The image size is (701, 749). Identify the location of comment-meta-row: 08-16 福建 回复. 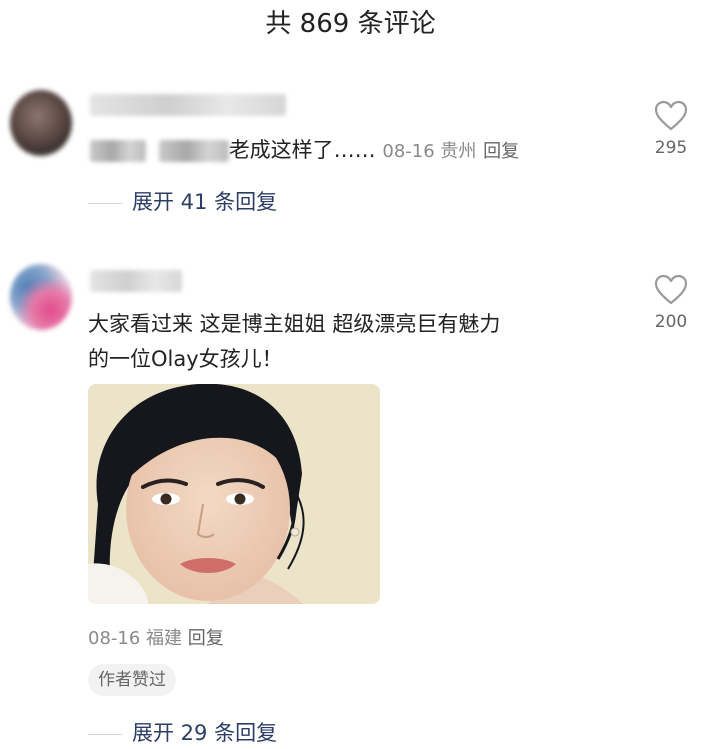
(156, 637).